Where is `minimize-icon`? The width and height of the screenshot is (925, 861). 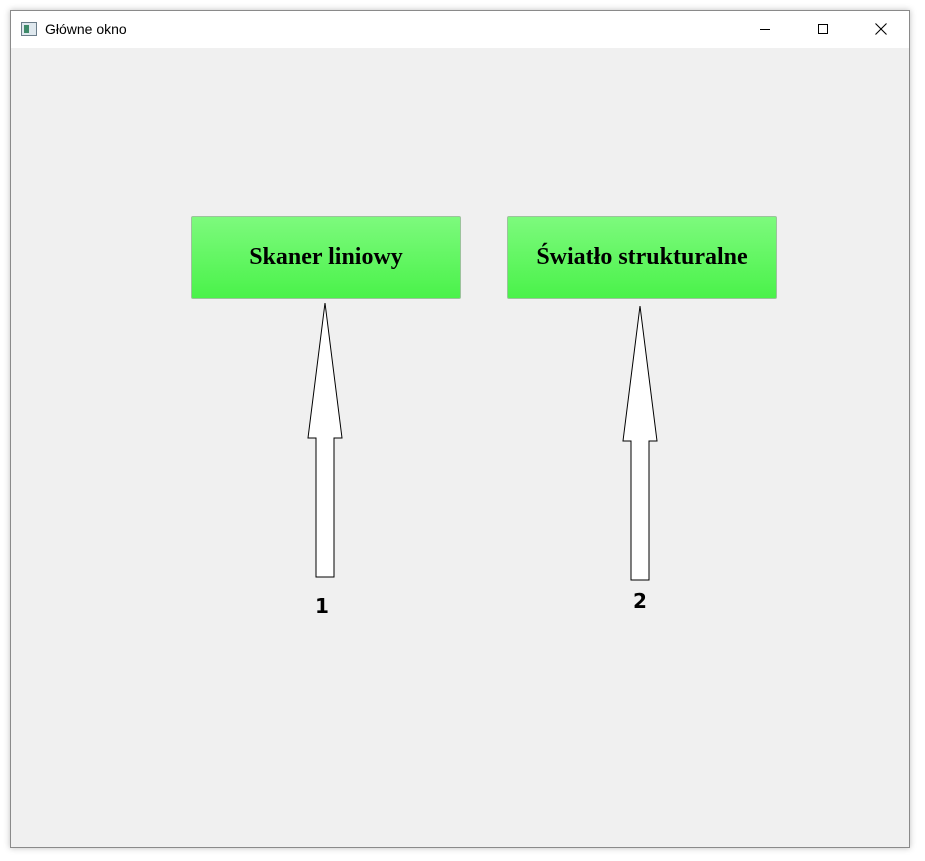
minimize-icon is located at coordinates (765, 29).